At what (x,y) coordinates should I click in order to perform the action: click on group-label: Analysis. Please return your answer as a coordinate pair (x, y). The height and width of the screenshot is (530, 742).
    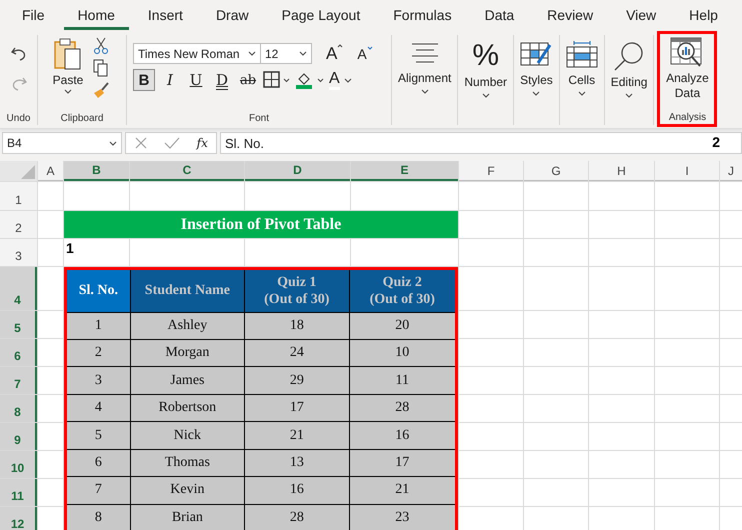
    Looking at the image, I should click on (687, 118).